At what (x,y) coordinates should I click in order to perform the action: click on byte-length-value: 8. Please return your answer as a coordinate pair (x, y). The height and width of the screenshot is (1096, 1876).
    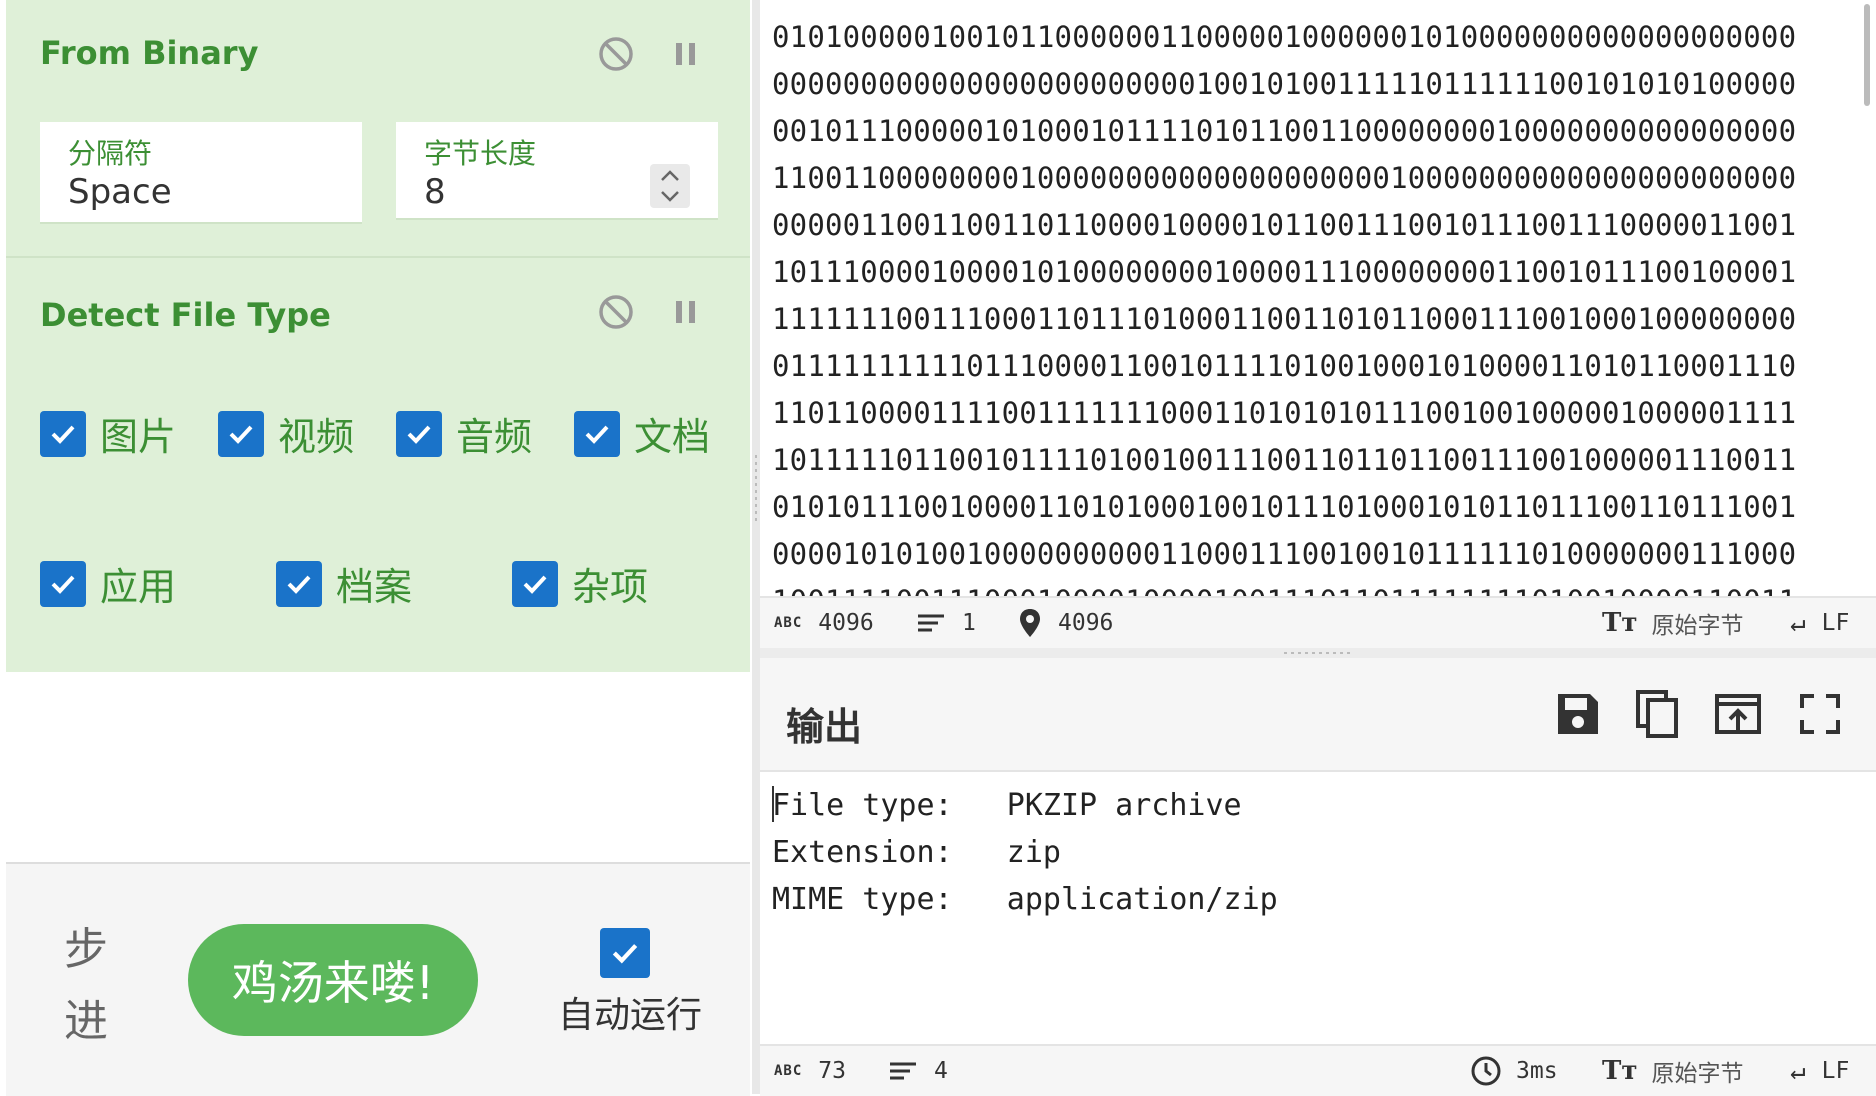
    Looking at the image, I should click on (435, 192).